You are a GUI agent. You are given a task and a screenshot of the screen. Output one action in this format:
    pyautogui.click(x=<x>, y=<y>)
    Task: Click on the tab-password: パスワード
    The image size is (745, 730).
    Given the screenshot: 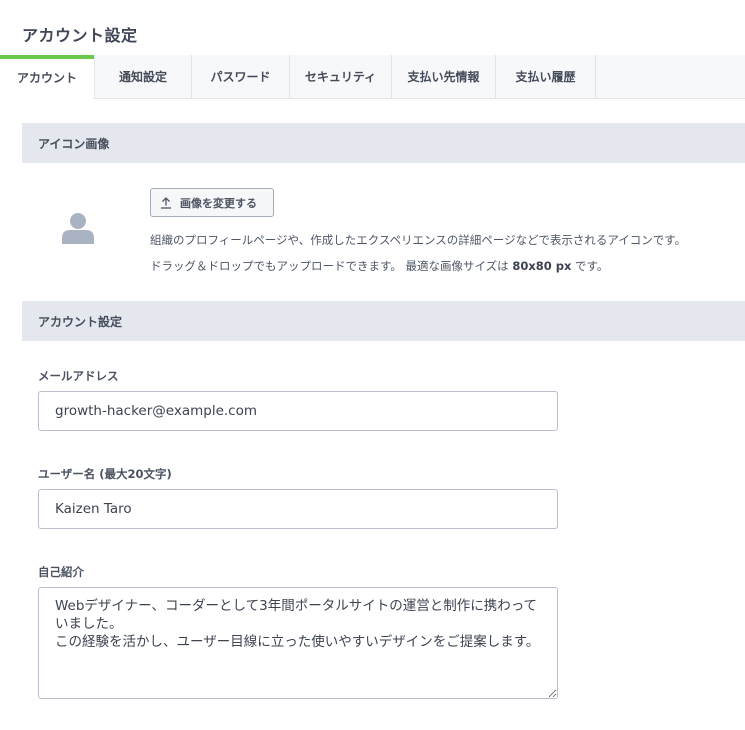 What is the action you would take?
    pyautogui.click(x=241, y=76)
    